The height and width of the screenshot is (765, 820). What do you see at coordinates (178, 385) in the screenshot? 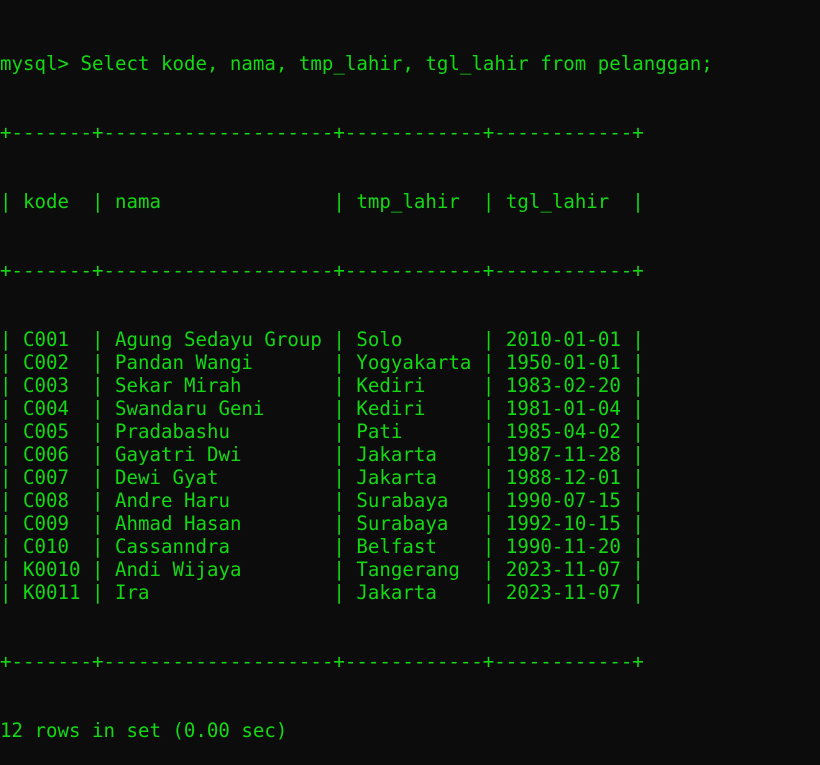
I see `table-cell: Sekar Mirah` at bounding box center [178, 385].